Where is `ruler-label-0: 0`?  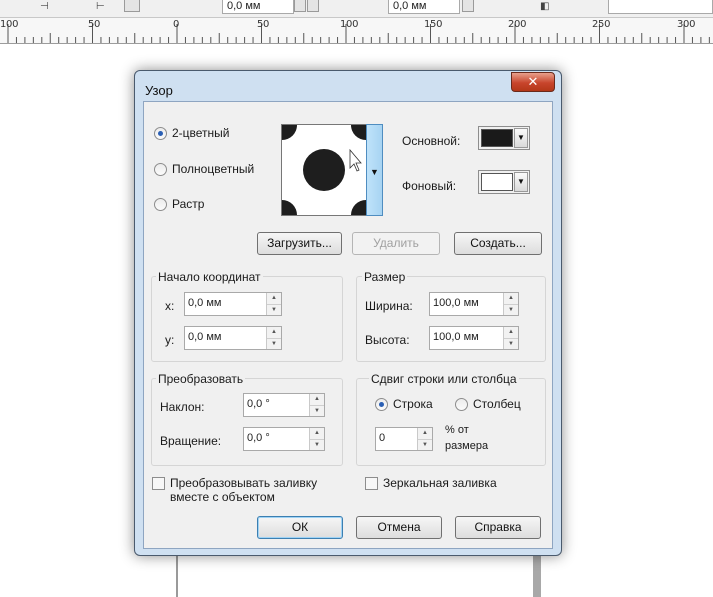 ruler-label-0: 0 is located at coordinates (176, 24).